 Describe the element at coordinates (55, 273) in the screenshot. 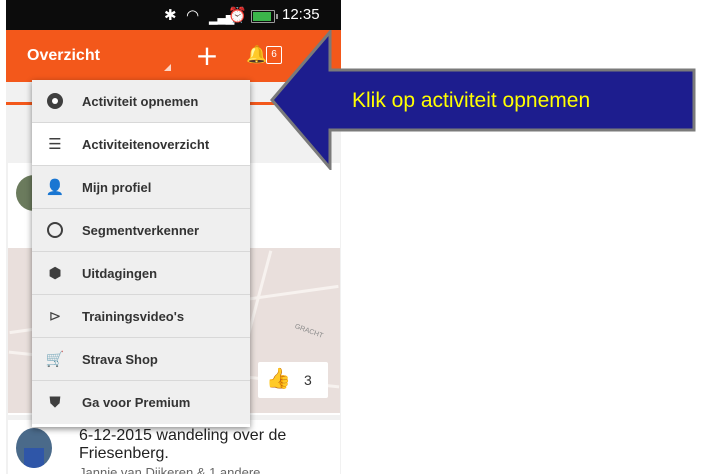

I see `challenges-icon: ⬢` at that location.